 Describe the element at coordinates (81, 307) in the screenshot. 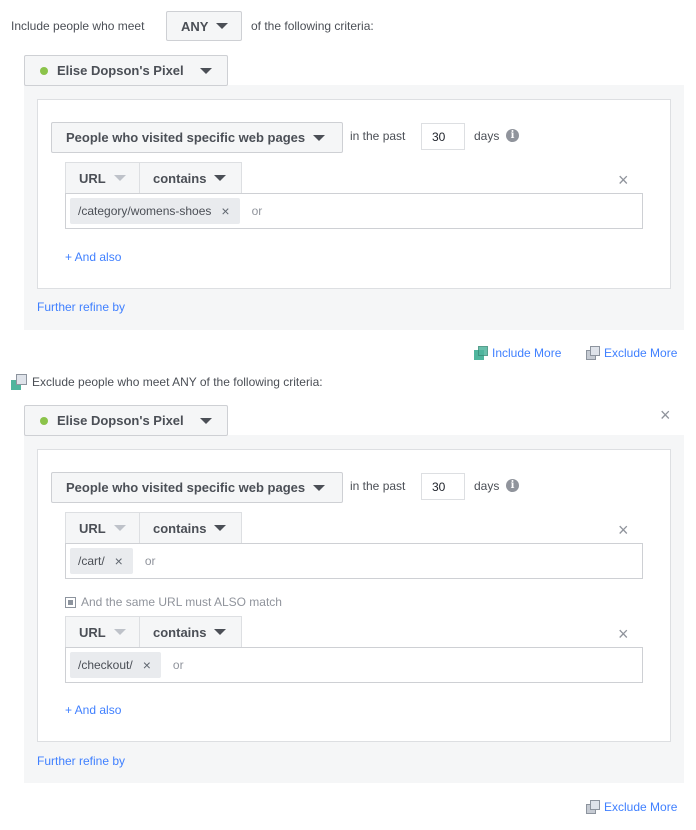

I see `include-further-refine-link: Further refine by` at that location.